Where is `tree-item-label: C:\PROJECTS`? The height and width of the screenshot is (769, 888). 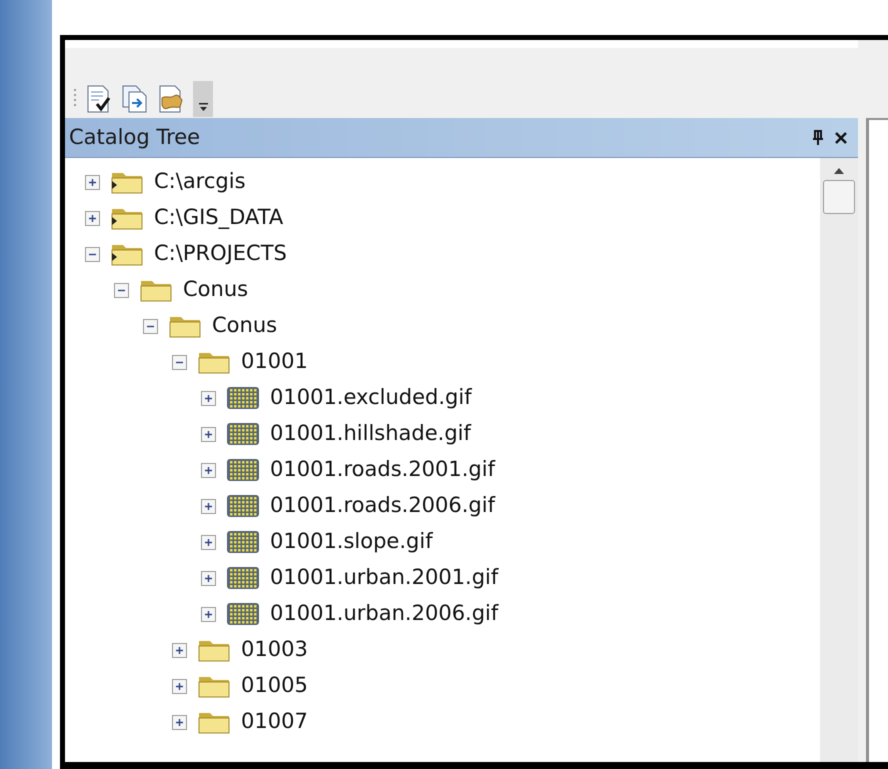 tree-item-label: C:\PROJECTS is located at coordinates (220, 254).